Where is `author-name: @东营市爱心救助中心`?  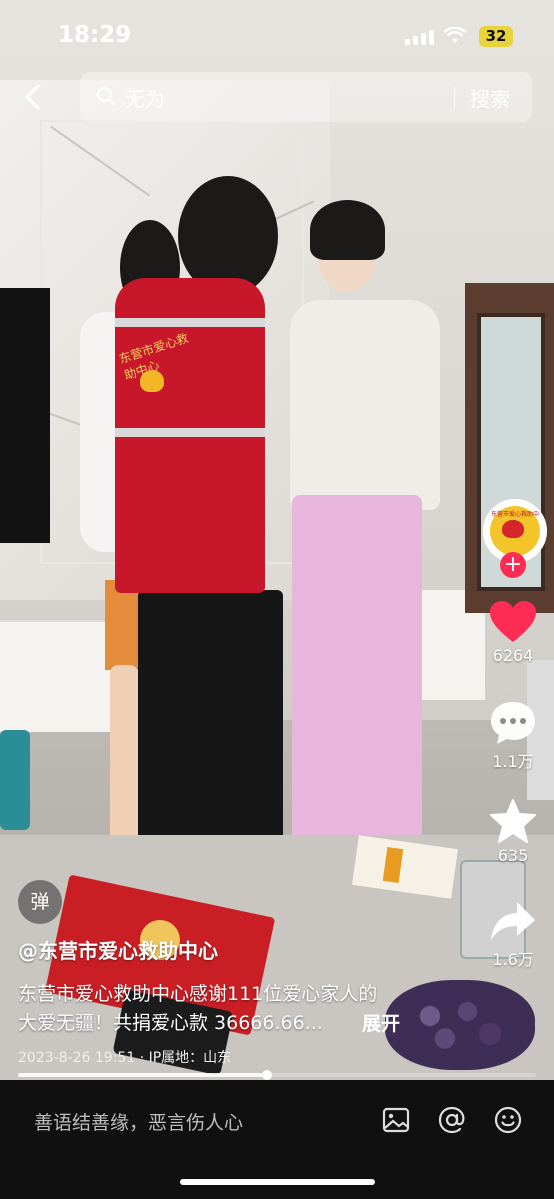
author-name: @东营市爱心救助中心 is located at coordinates (118, 949).